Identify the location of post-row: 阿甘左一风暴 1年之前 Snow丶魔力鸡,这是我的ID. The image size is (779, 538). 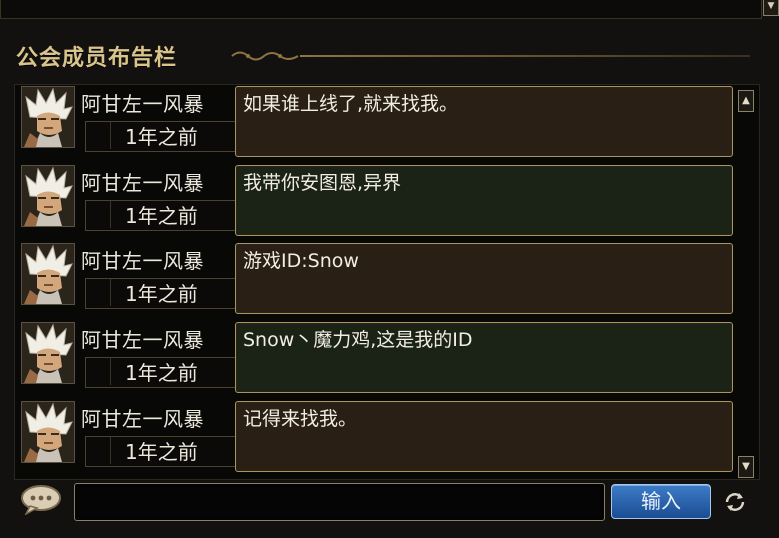
(380, 358).